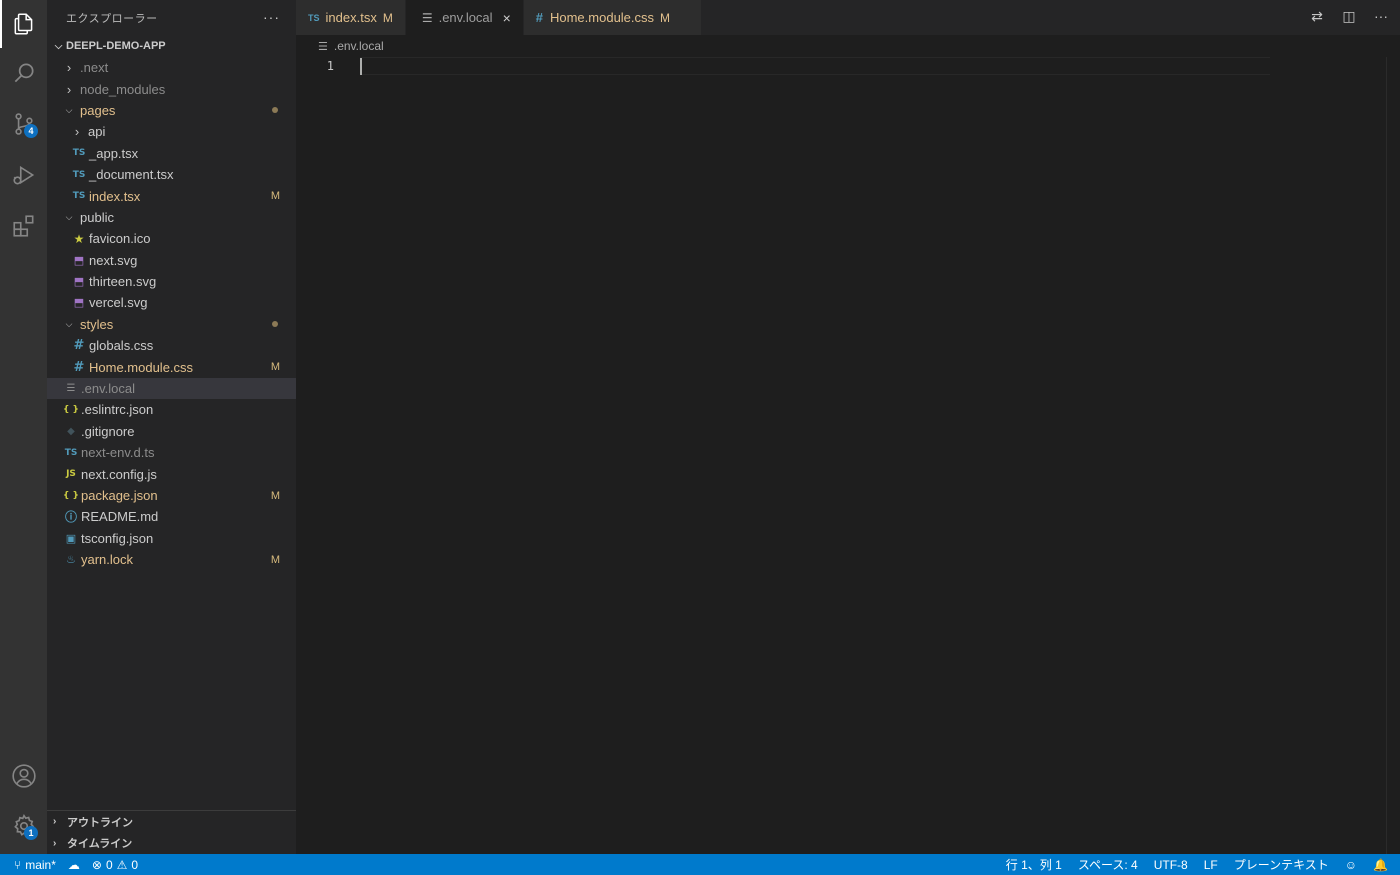 Image resolution: width=1400 pixels, height=875 pixels. What do you see at coordinates (71, 474) in the screenshot?
I see `javascript-icon: JS` at bounding box center [71, 474].